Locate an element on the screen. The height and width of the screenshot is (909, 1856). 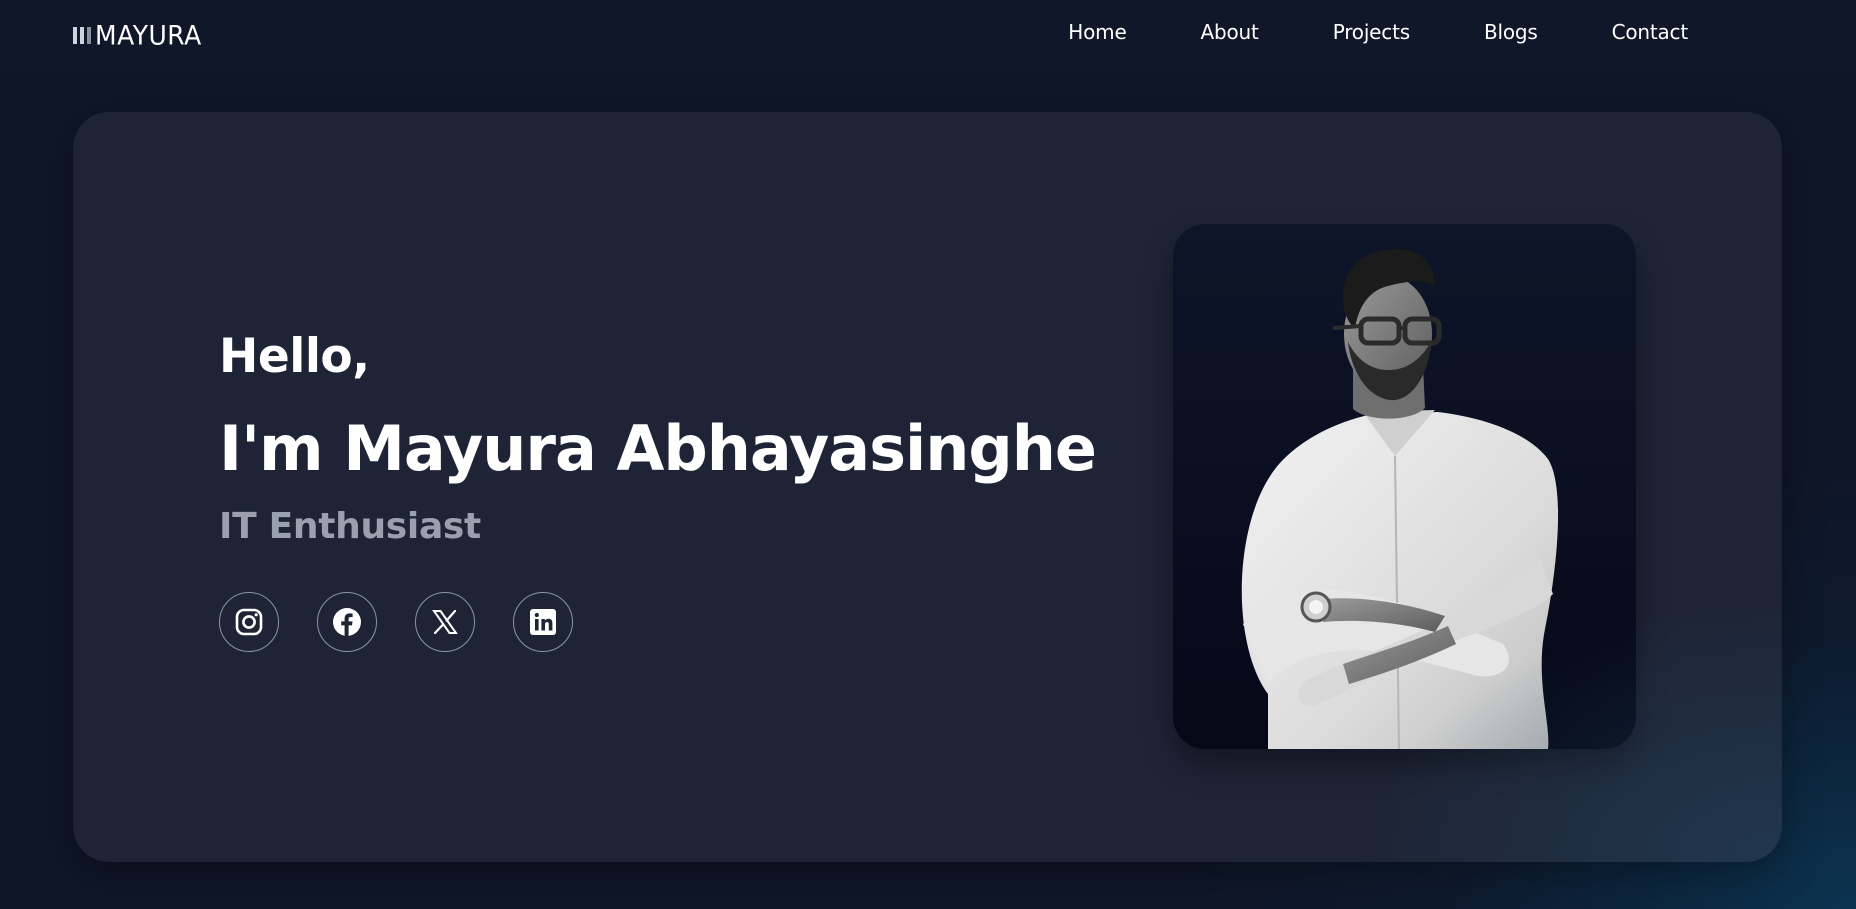
linkedin-icon is located at coordinates (543, 622).